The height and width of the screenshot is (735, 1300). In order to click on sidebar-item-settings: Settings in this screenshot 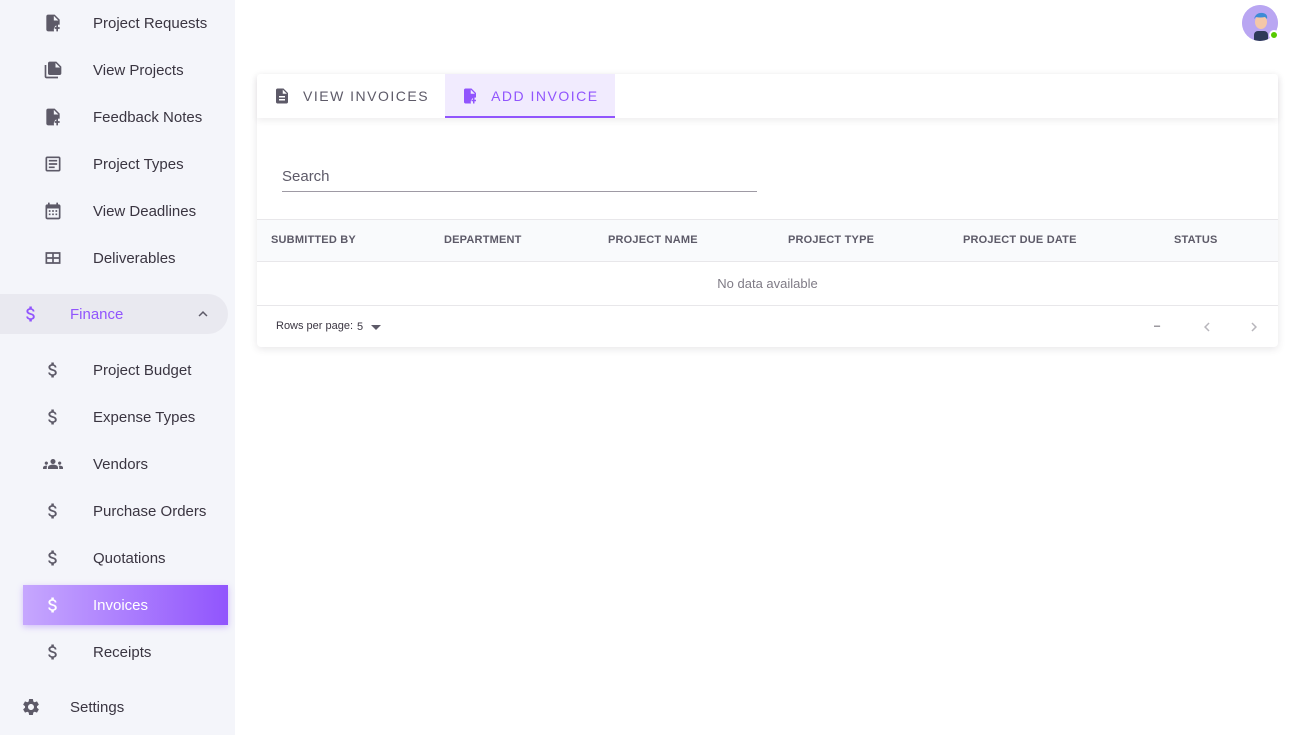, I will do `click(114, 707)`.